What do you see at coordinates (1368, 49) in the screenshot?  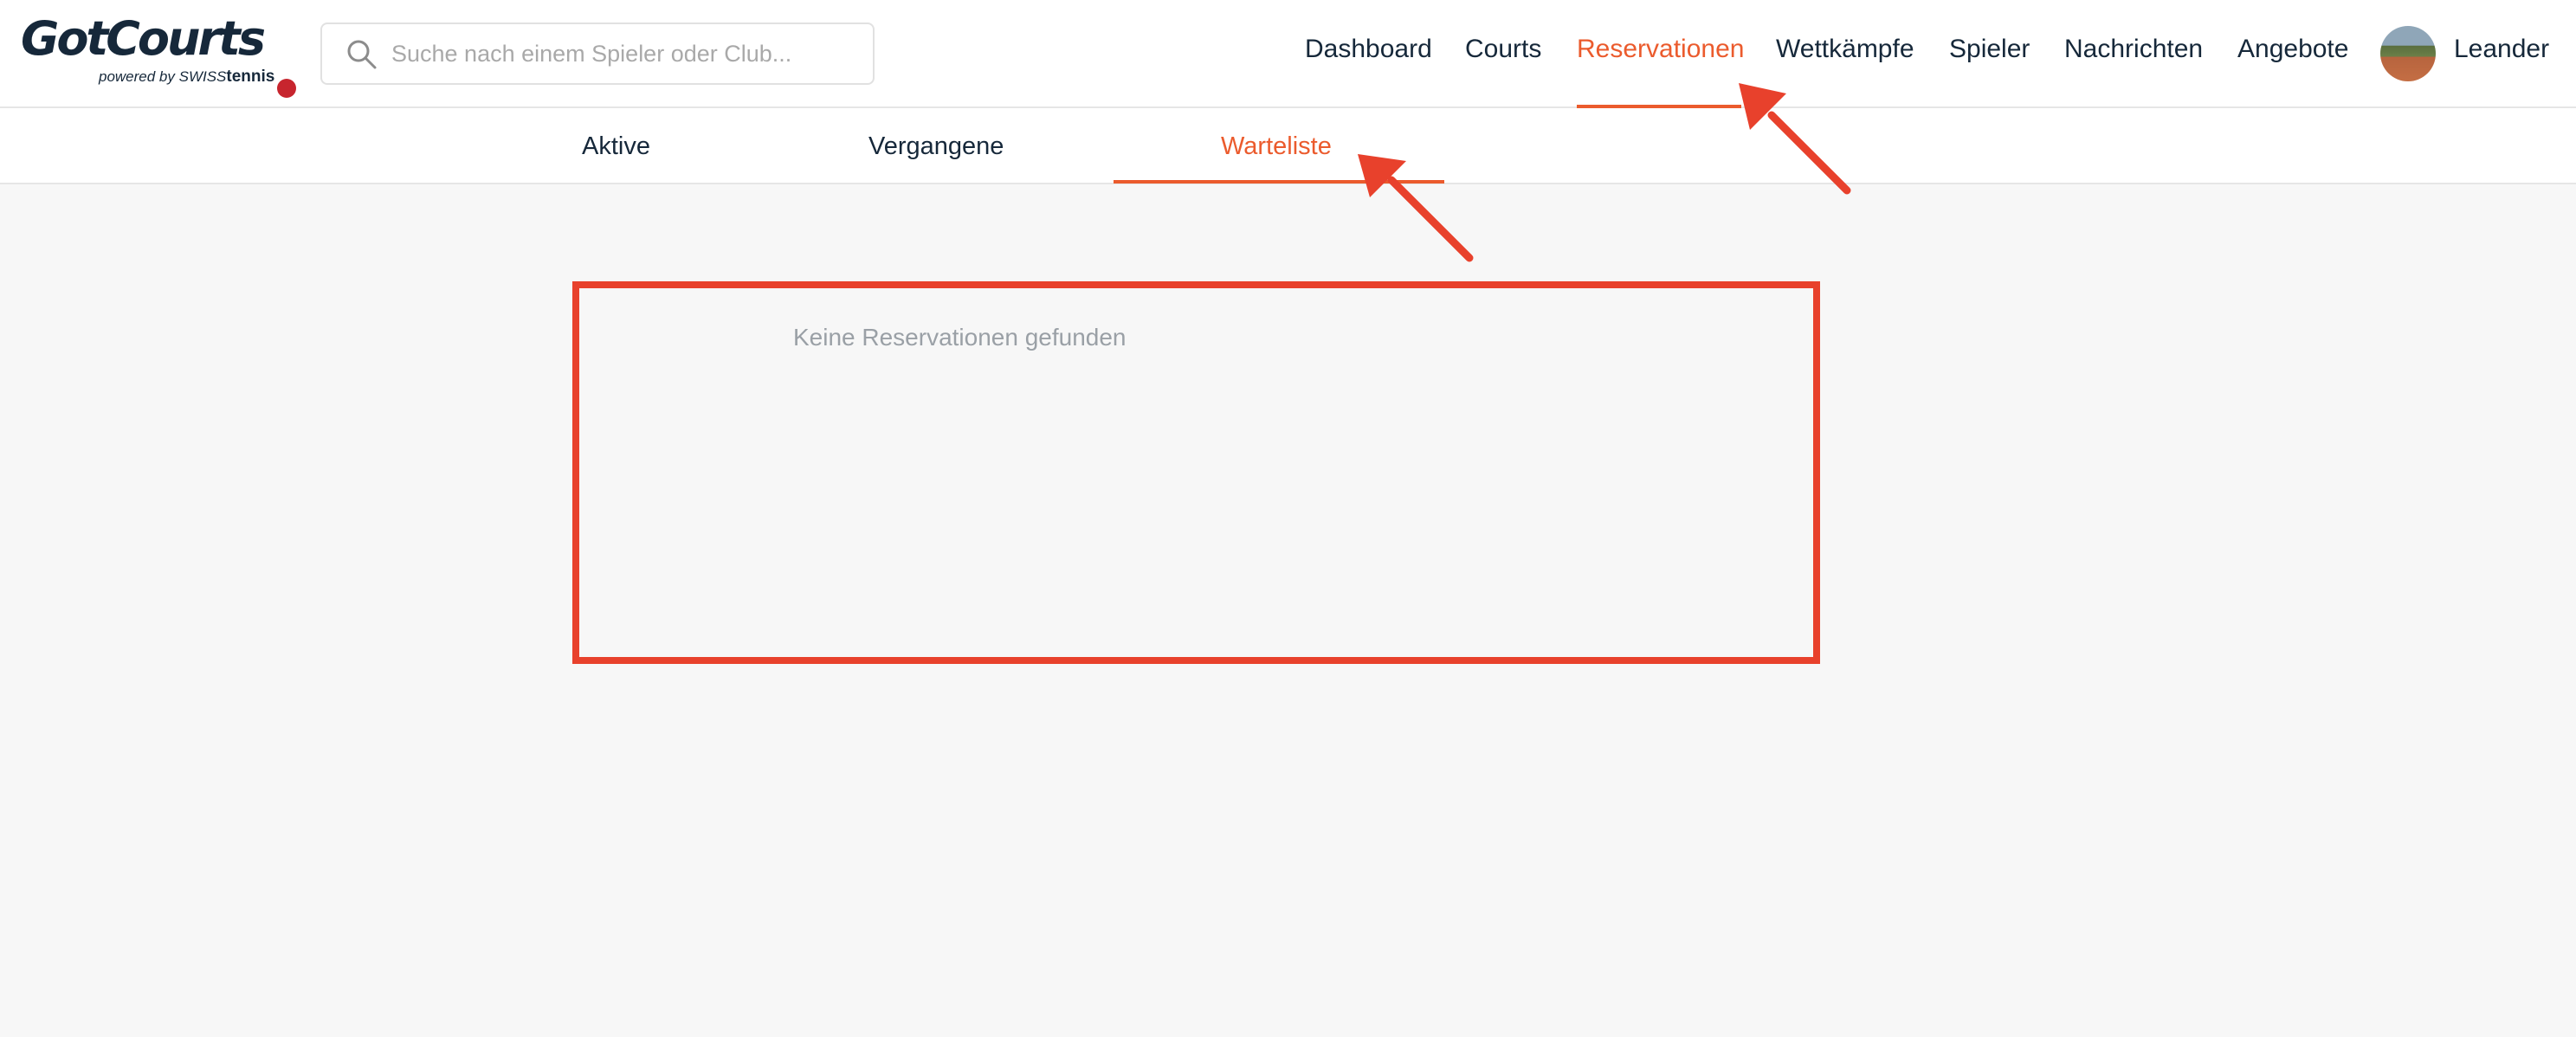 I see `nav-dashboard: Dashboard` at bounding box center [1368, 49].